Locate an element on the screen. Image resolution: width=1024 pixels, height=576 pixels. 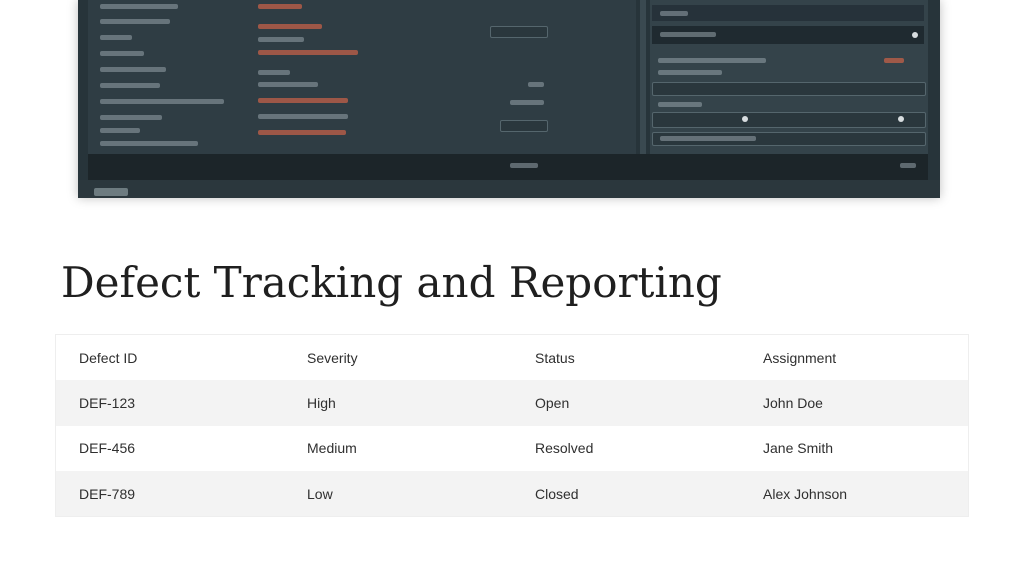
defect-id-cell: DEF-123 is located at coordinates (107, 402).